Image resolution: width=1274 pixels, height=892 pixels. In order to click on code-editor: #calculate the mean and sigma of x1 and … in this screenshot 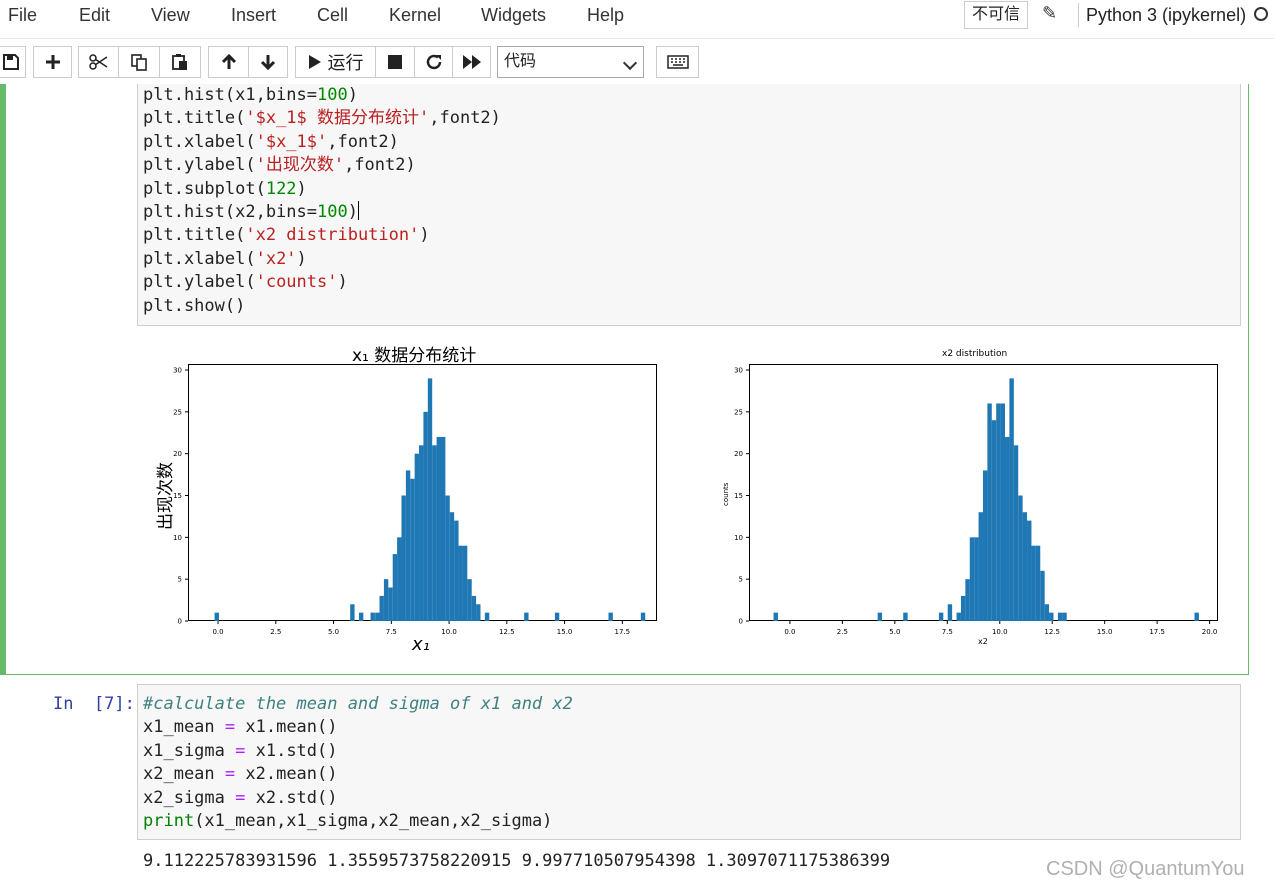, I will do `click(358, 763)`.